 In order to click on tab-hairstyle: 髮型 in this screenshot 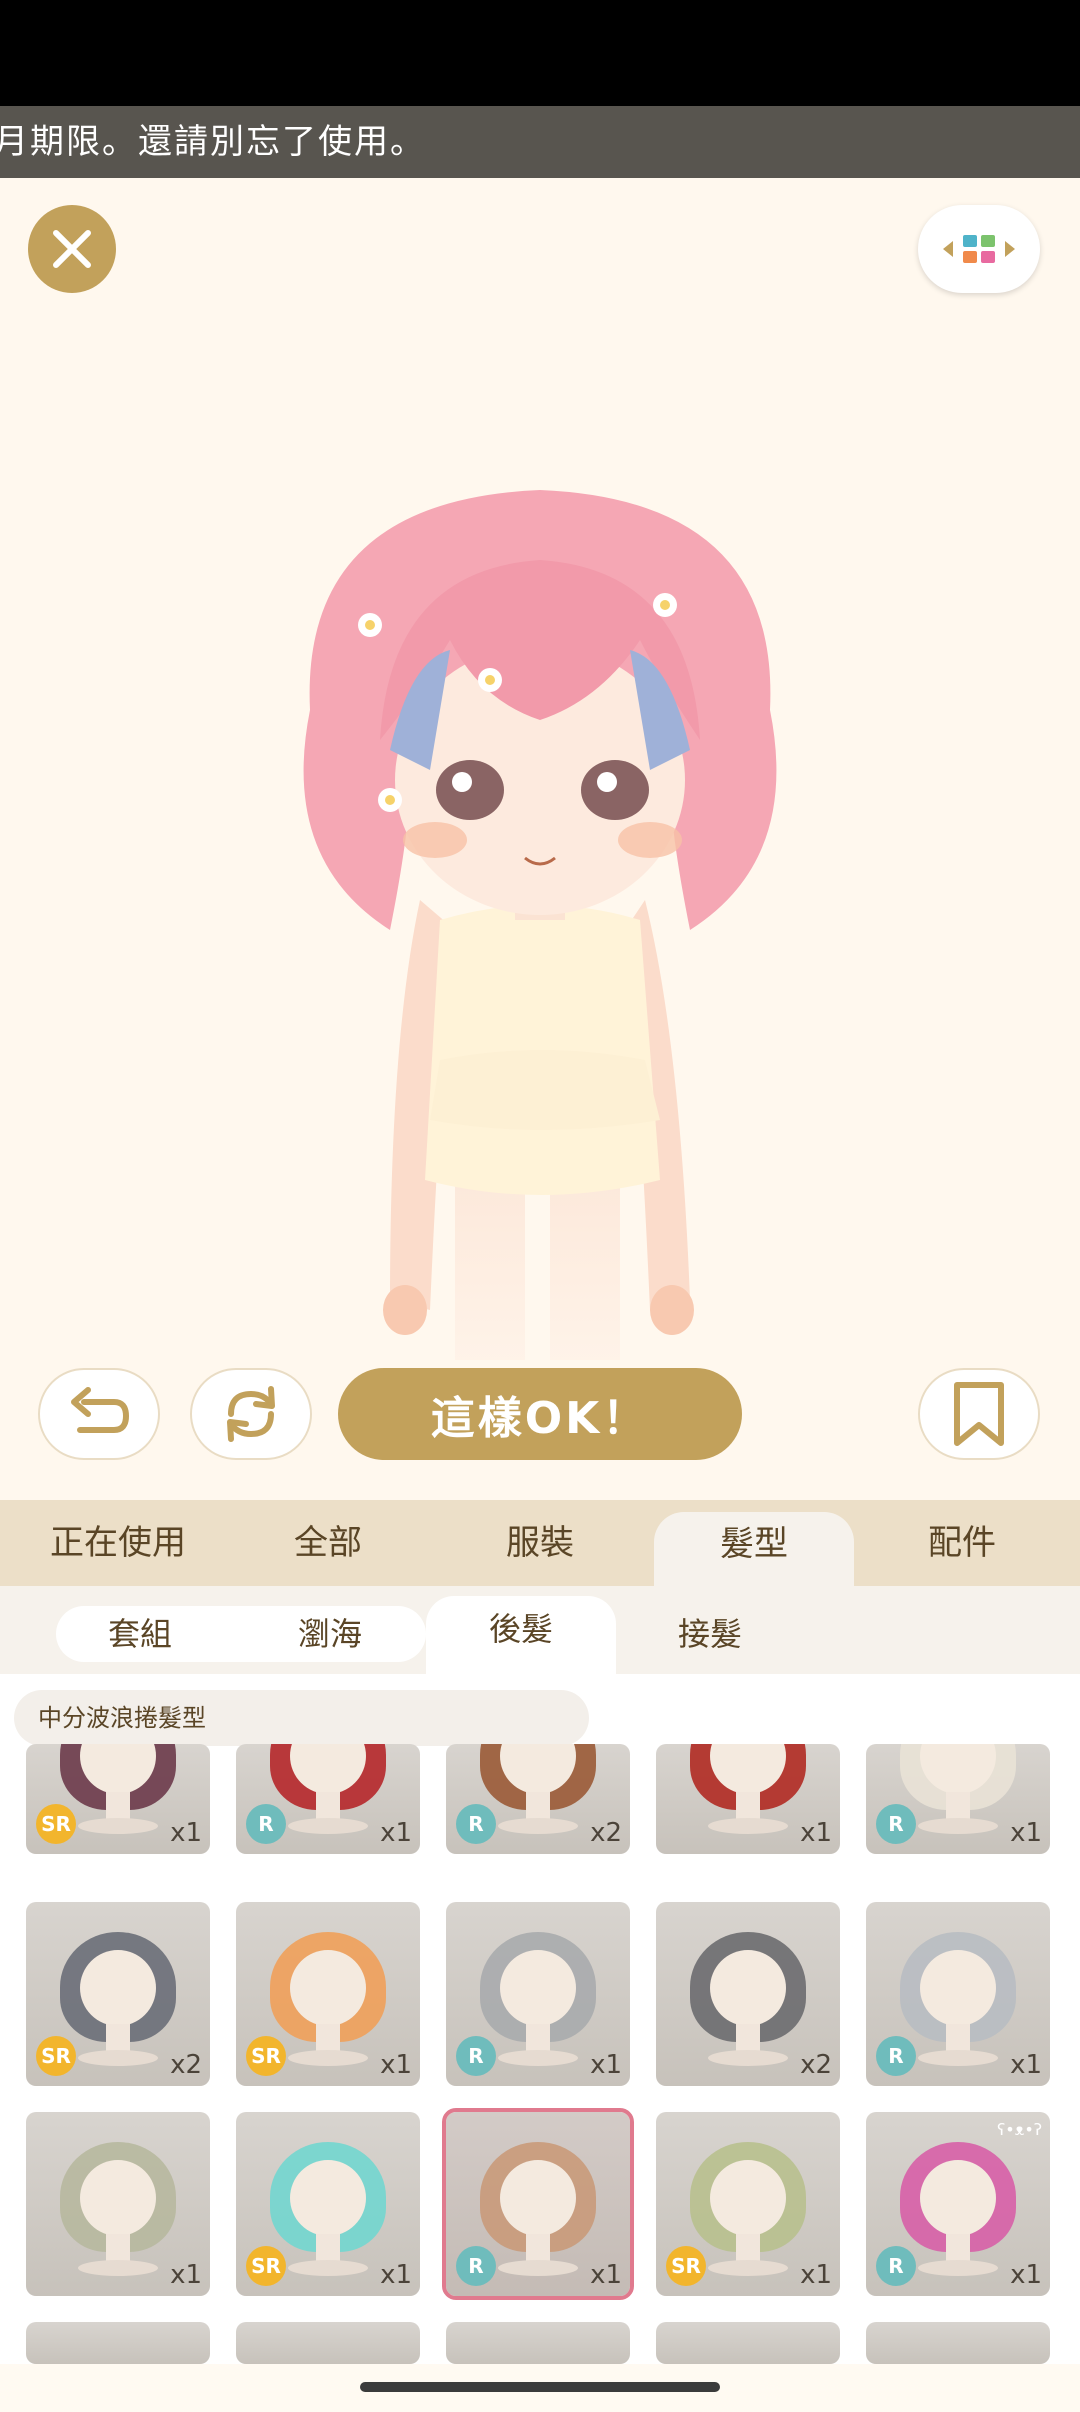, I will do `click(754, 1549)`.